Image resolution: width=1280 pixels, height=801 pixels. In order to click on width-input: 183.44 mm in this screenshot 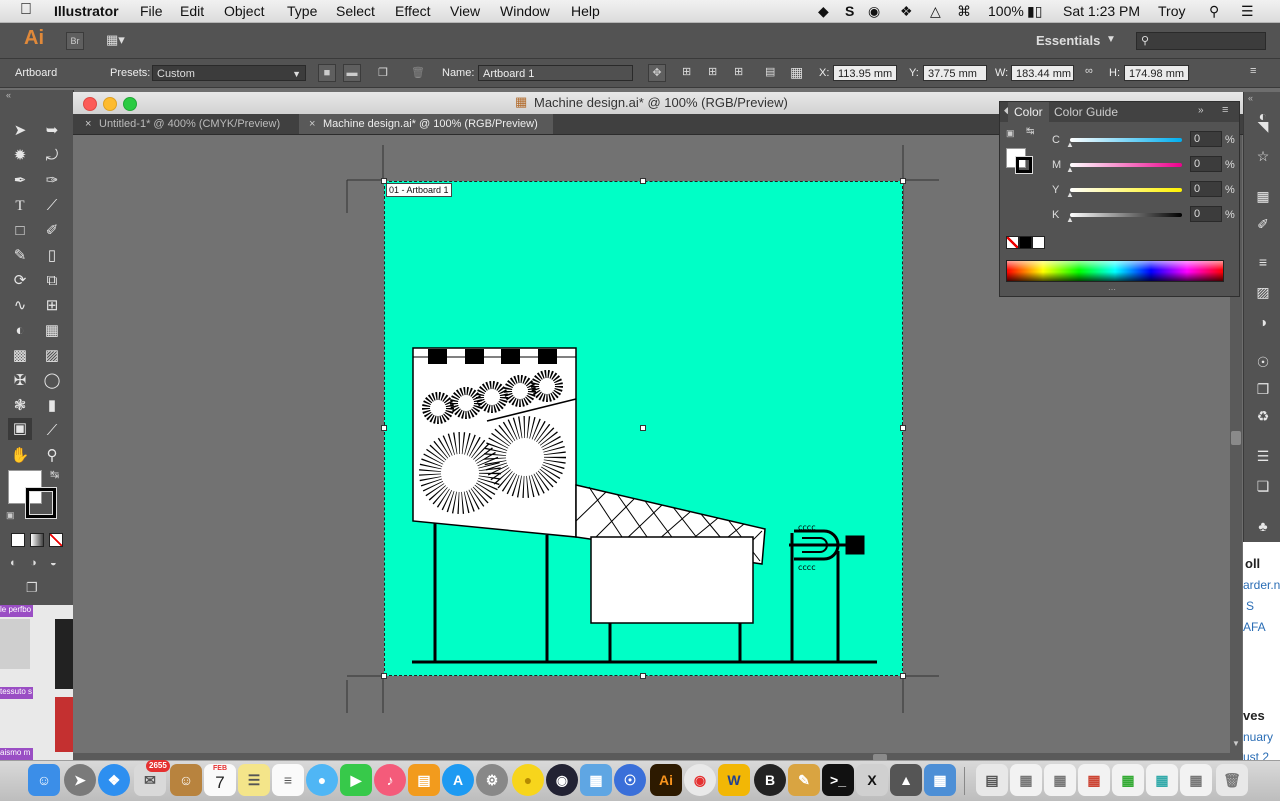, I will do `click(1042, 73)`.